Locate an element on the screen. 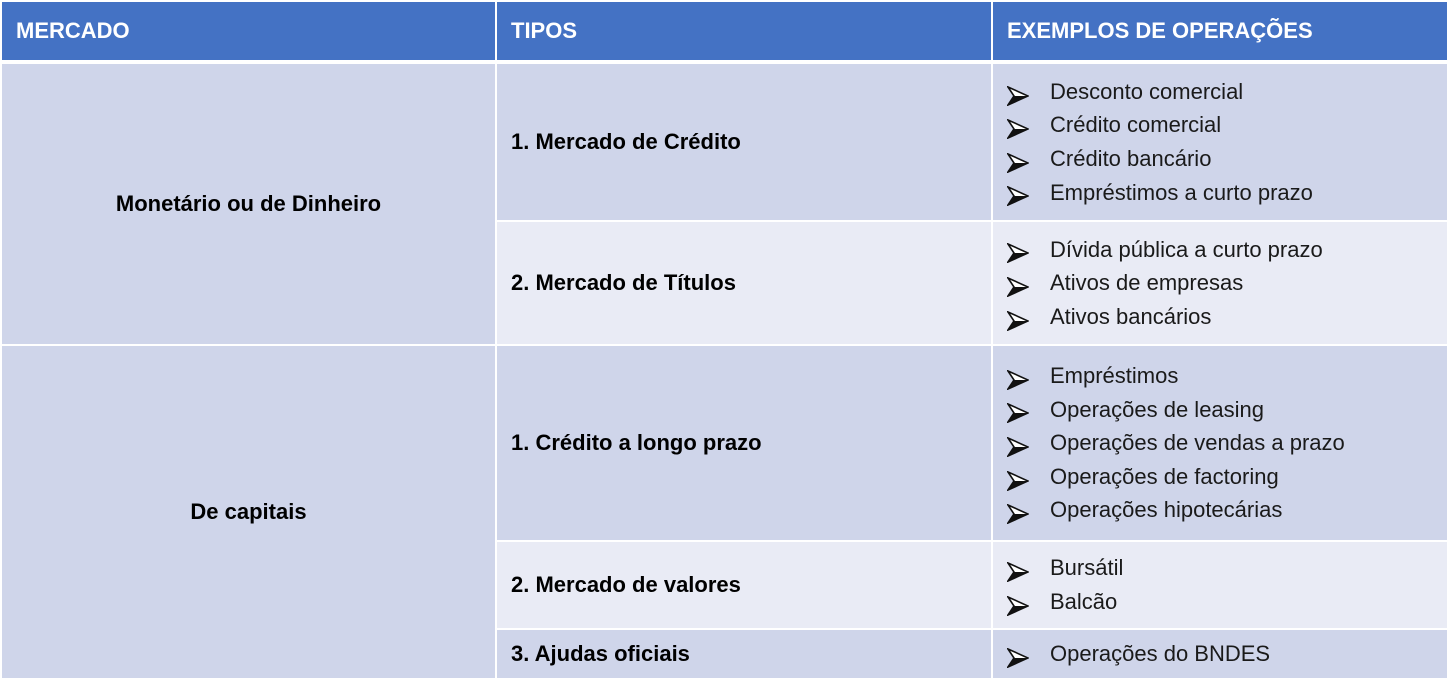 This screenshot has height=680, width=1447. operation-text: Crédito bancário is located at coordinates (1131, 158).